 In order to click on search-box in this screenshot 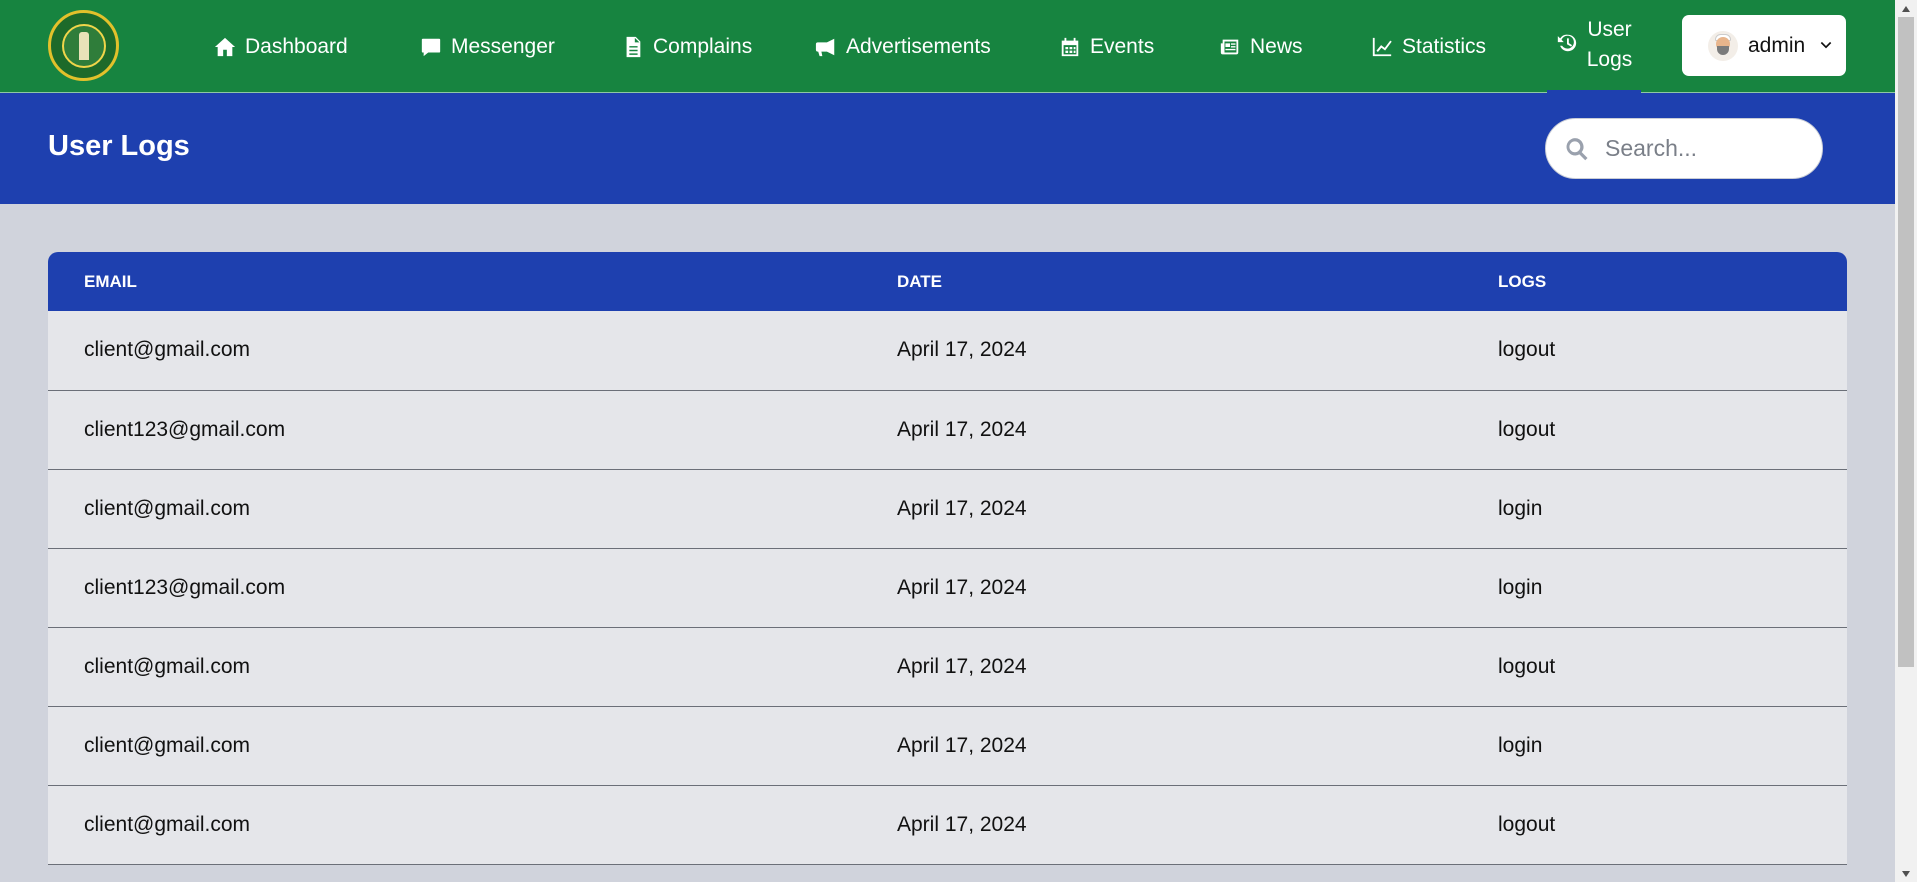, I will do `click(1684, 148)`.